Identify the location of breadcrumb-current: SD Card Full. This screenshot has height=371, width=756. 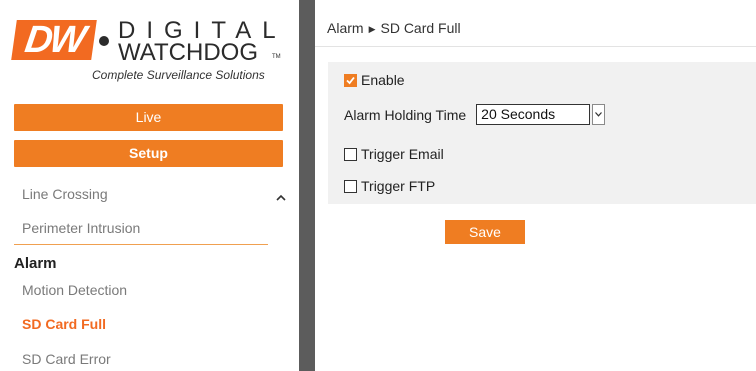
(420, 28).